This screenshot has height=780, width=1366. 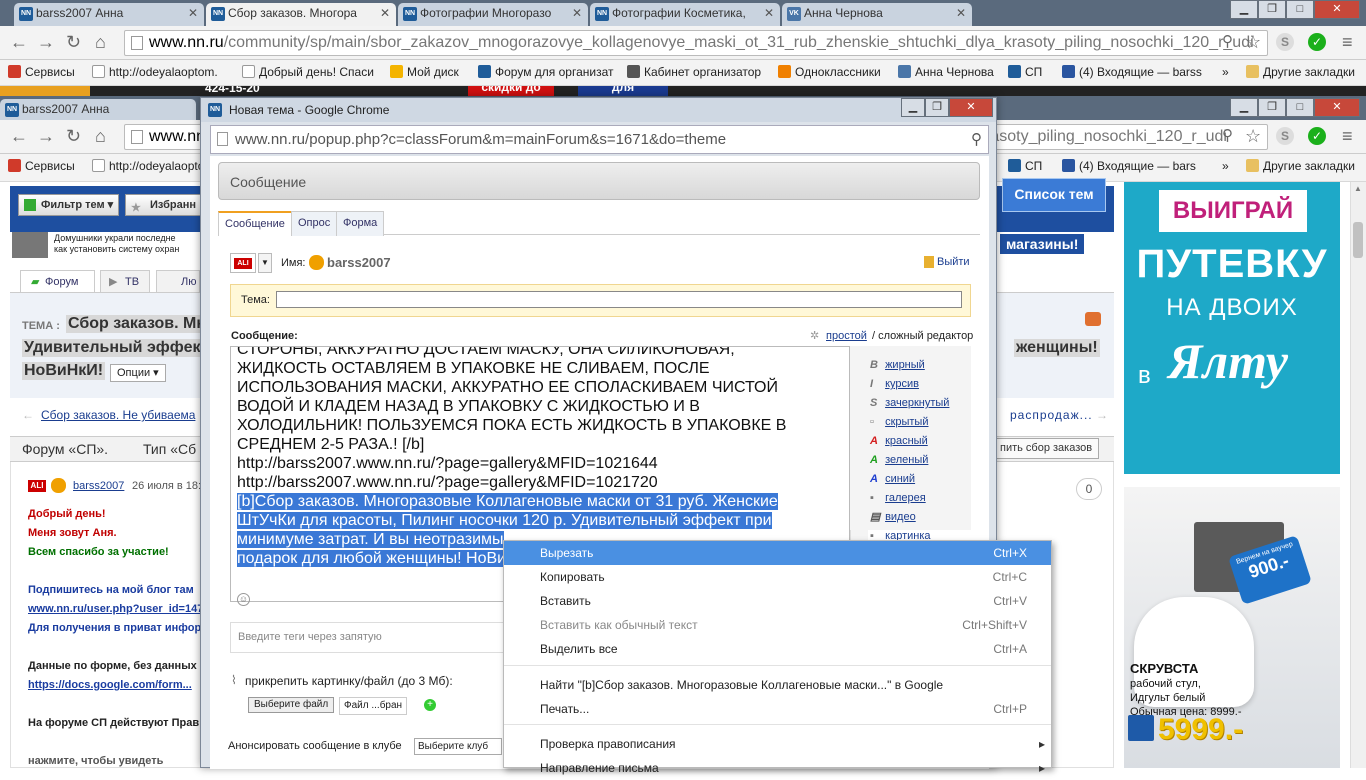 What do you see at coordinates (458, 746) in the screenshot?
I see `club-select: Выберите клуб` at bounding box center [458, 746].